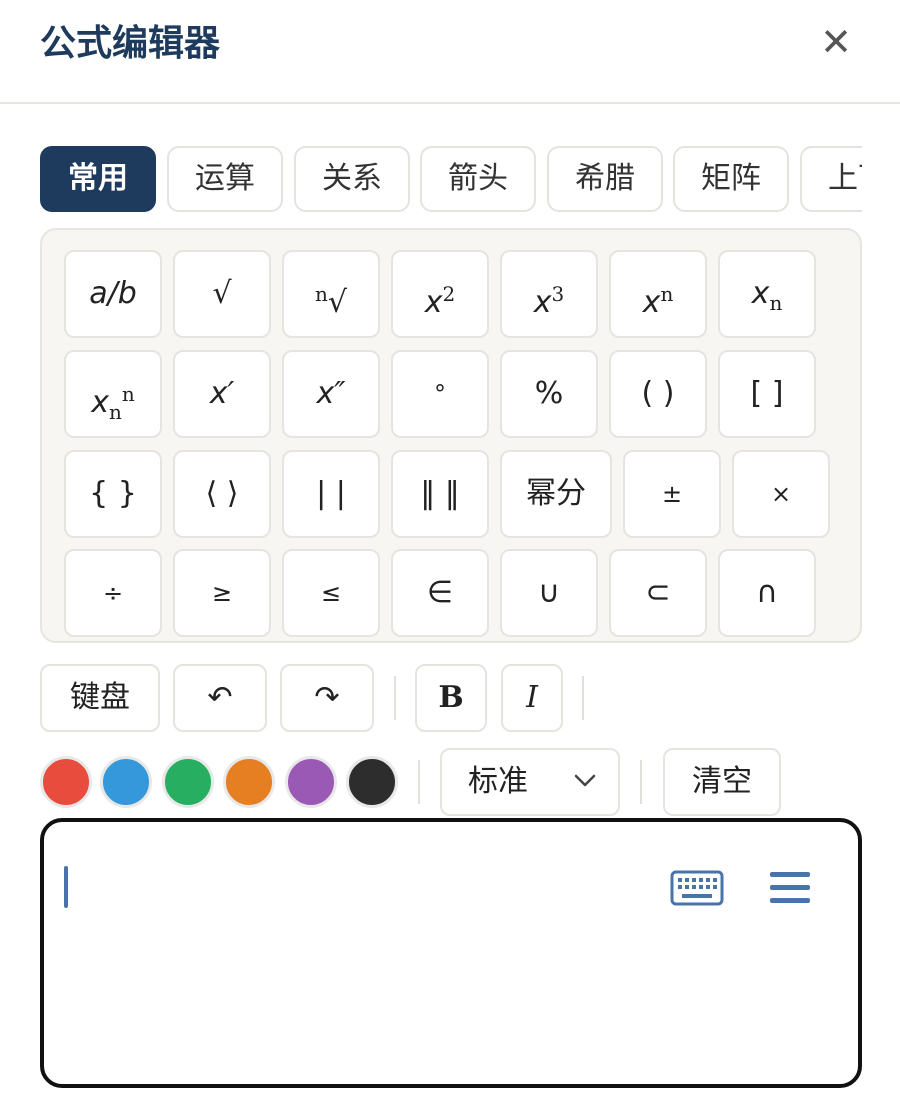 This screenshot has width=900, height=1101. I want to click on key-cube-exp: 3, so click(558, 294).